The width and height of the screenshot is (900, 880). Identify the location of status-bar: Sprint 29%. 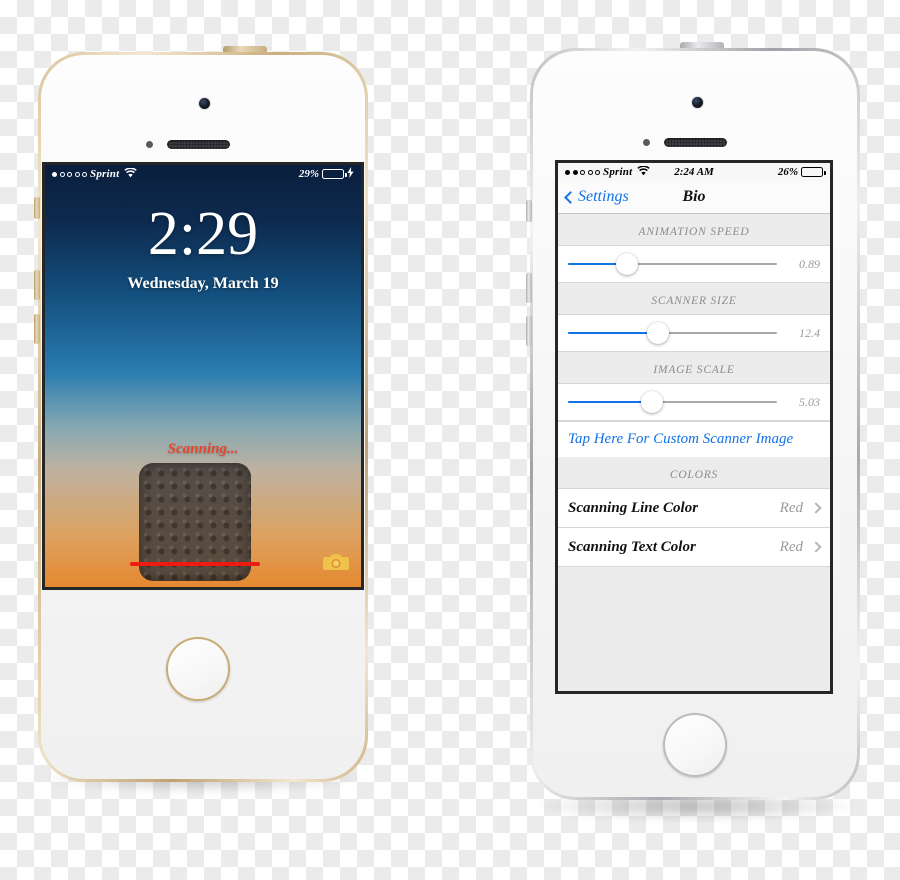
(203, 174).